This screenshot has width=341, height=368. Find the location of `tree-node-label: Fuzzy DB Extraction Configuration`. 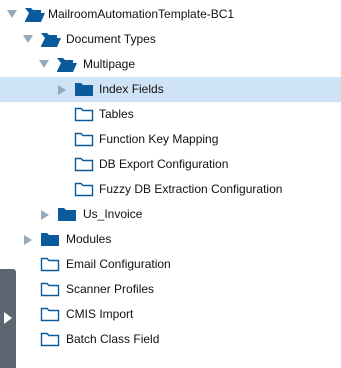

tree-node-label: Fuzzy DB Extraction Configuration is located at coordinates (191, 189).